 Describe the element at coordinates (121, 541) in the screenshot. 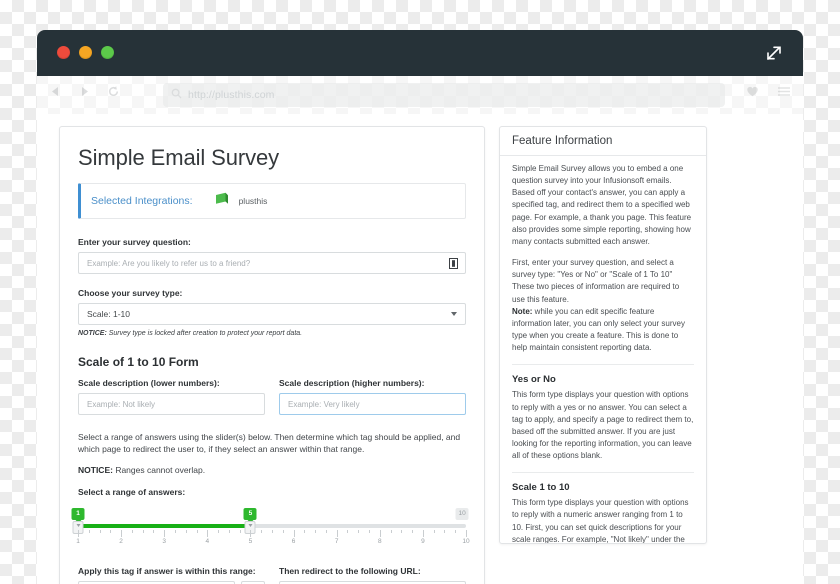

I see `slider-tick-label: 2` at that location.